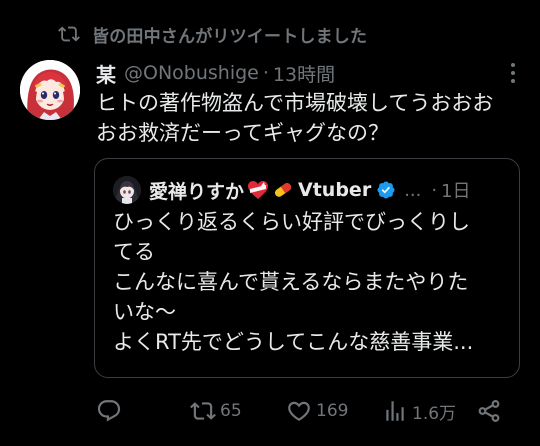 The height and width of the screenshot is (446, 540). I want to click on reply-button, so click(111, 411).